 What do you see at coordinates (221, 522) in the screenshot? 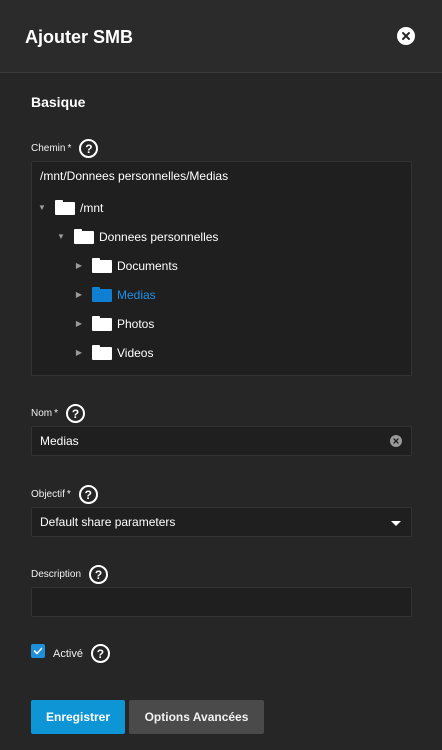
I see `purpose-select: Default share parameters` at bounding box center [221, 522].